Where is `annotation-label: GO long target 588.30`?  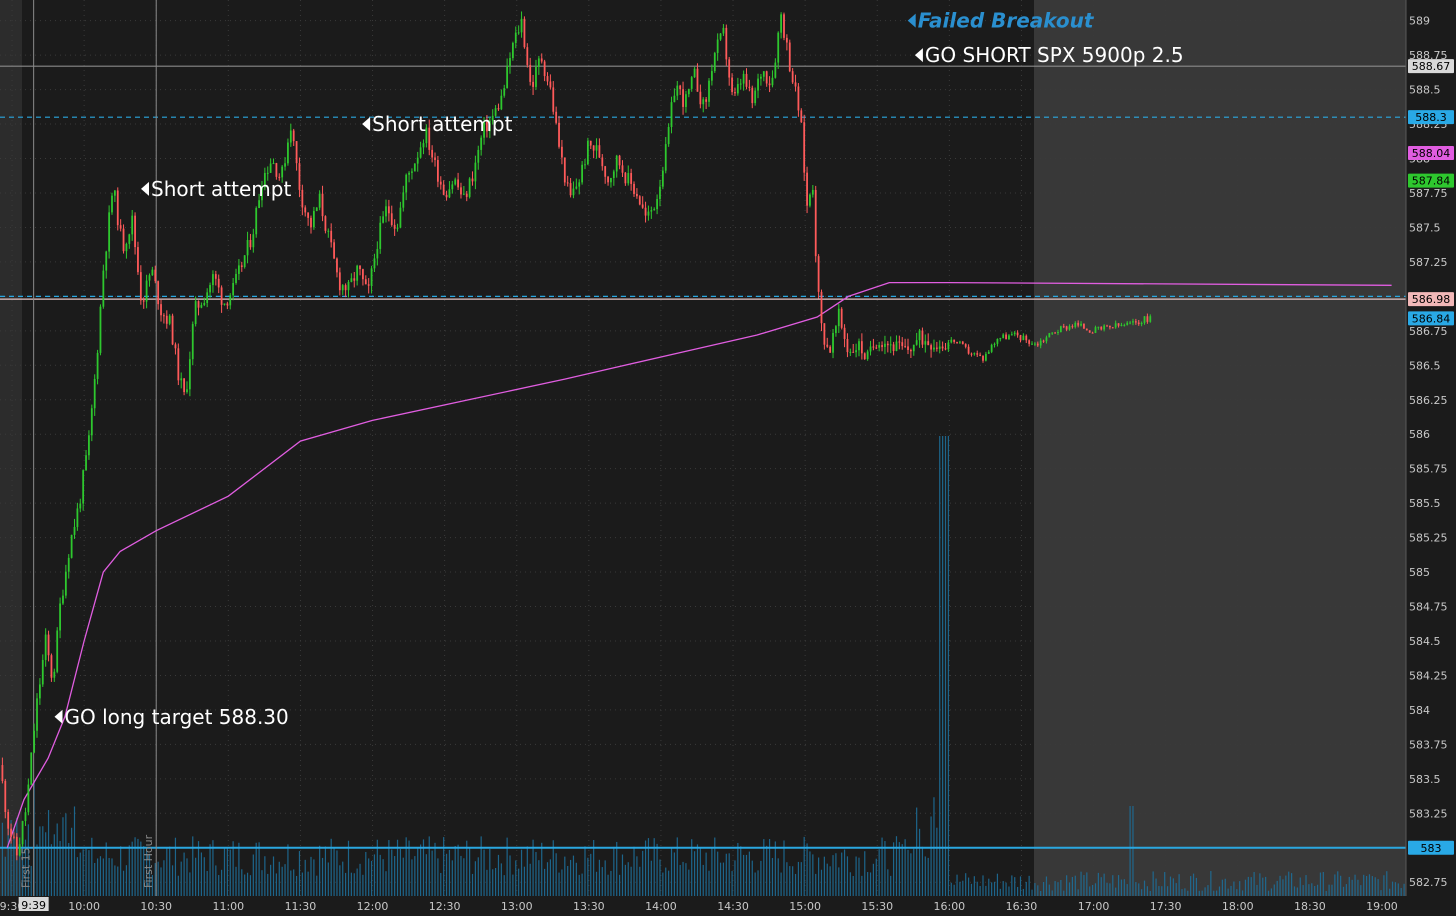
annotation-label: GO long target 588.30 is located at coordinates (176, 717).